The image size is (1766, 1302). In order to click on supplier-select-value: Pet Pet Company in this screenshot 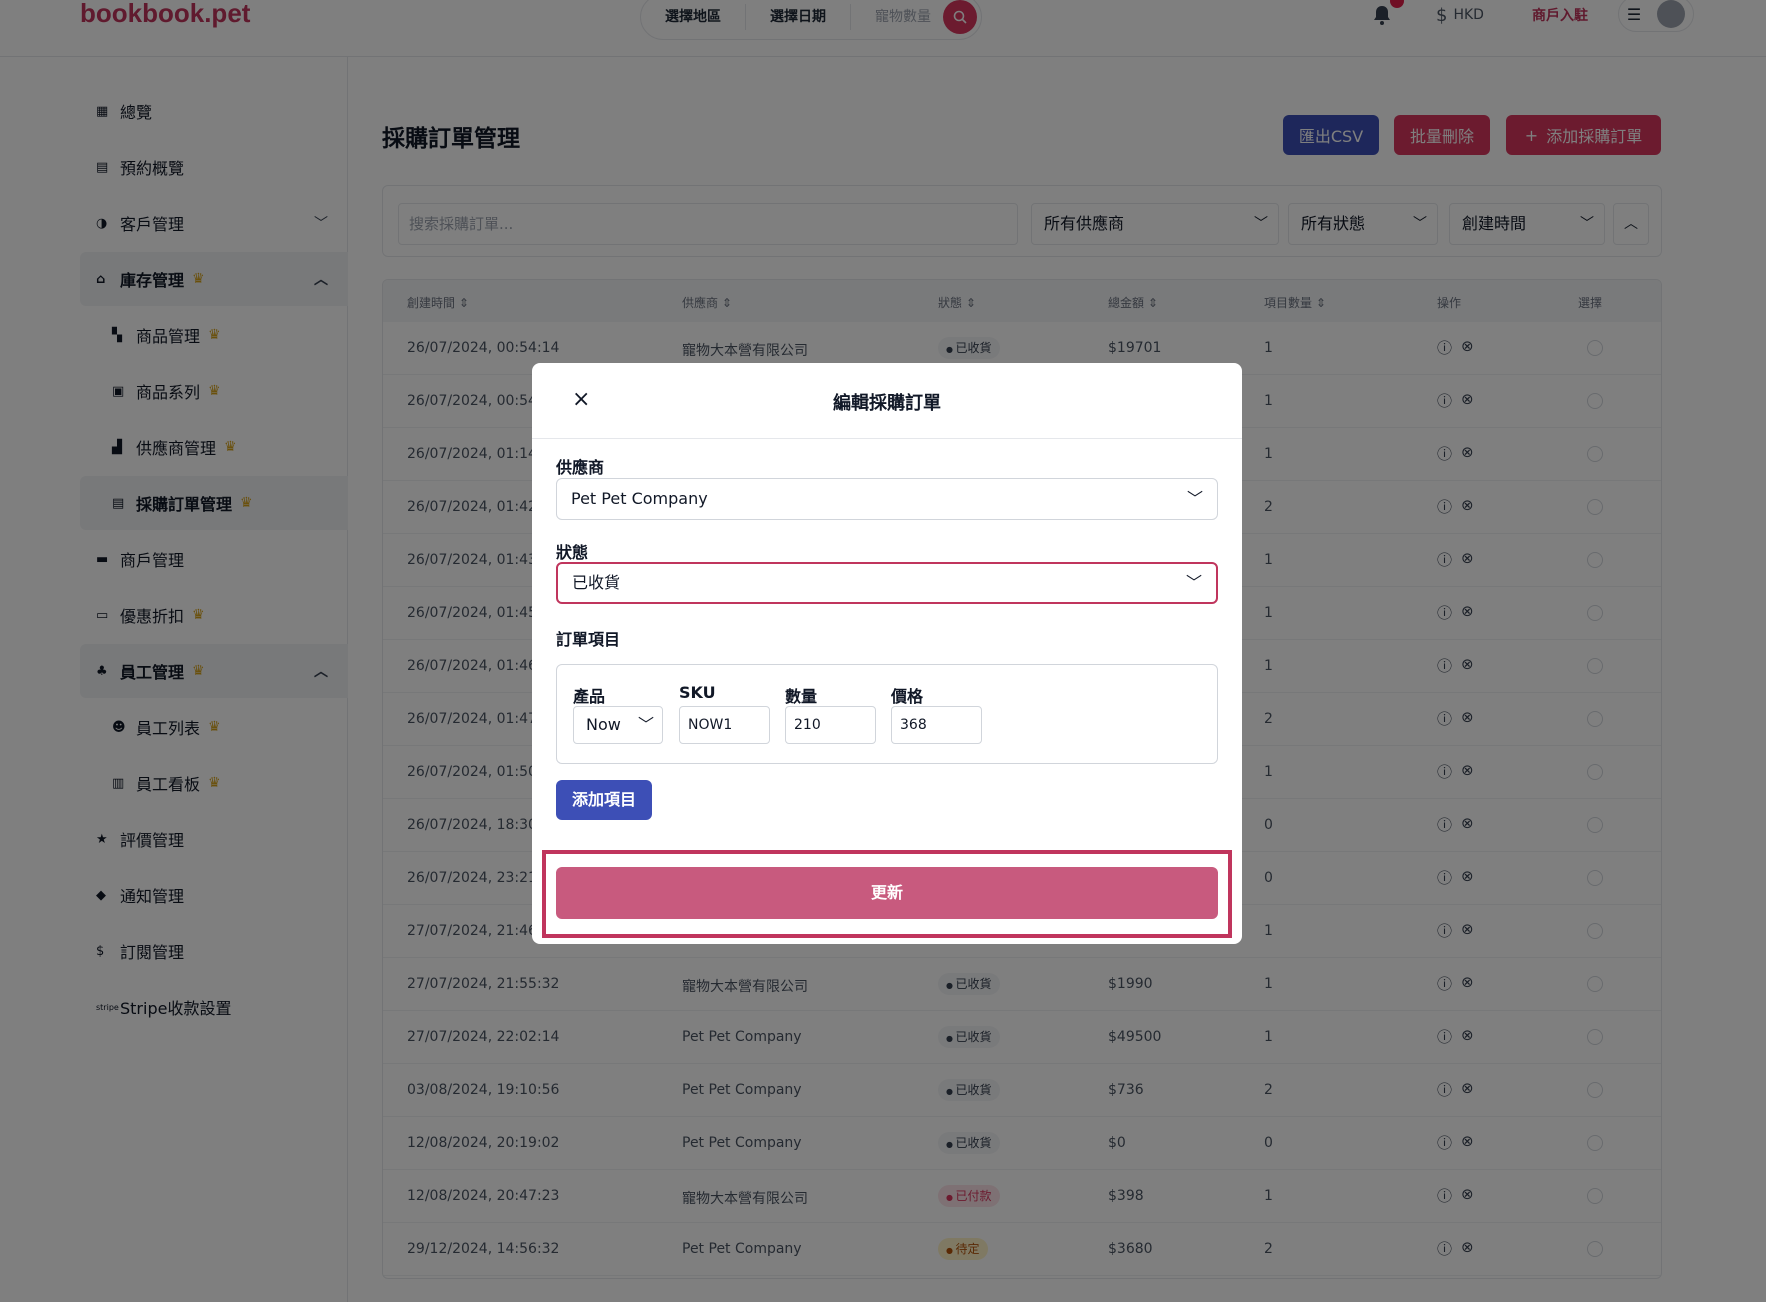, I will do `click(639, 498)`.